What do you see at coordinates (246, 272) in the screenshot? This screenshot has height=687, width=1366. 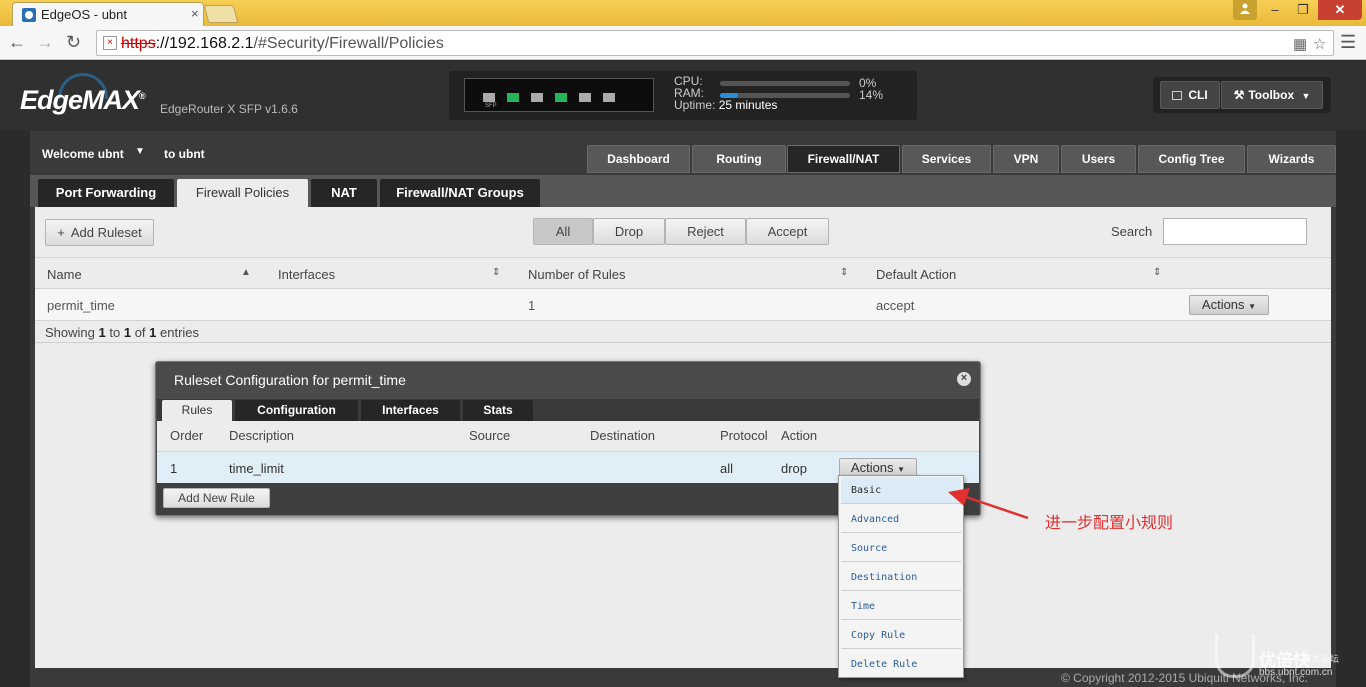 I see `sort-asc-icon: ▲` at bounding box center [246, 272].